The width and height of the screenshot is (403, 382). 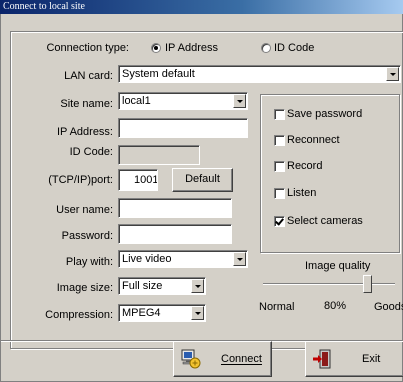 What do you see at coordinates (141, 313) in the screenshot?
I see `compression-value: MPEG4` at bounding box center [141, 313].